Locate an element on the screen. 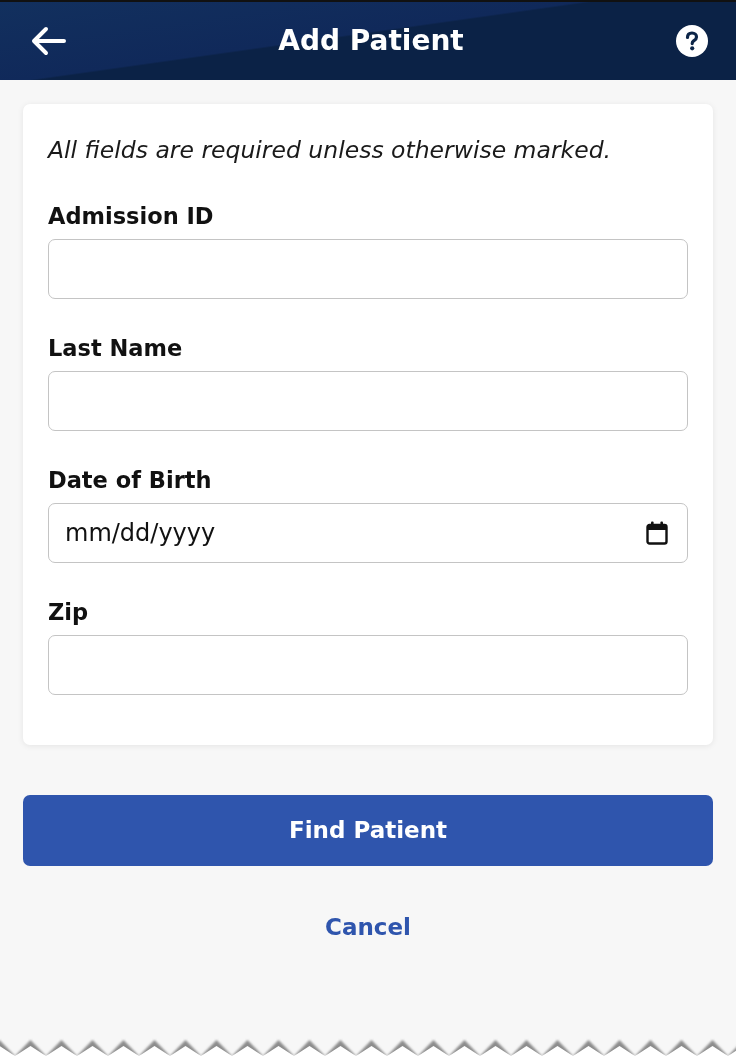  back-arrow-icon is located at coordinates (48, 41).